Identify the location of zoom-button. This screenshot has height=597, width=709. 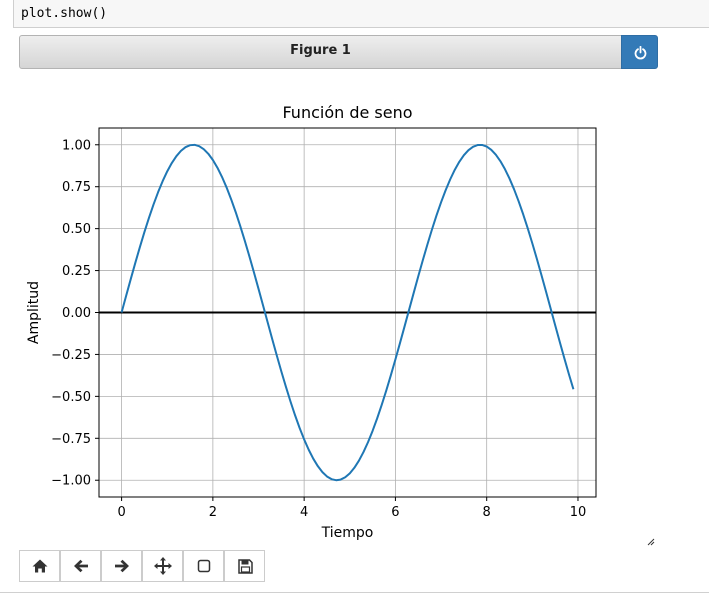
(203, 566).